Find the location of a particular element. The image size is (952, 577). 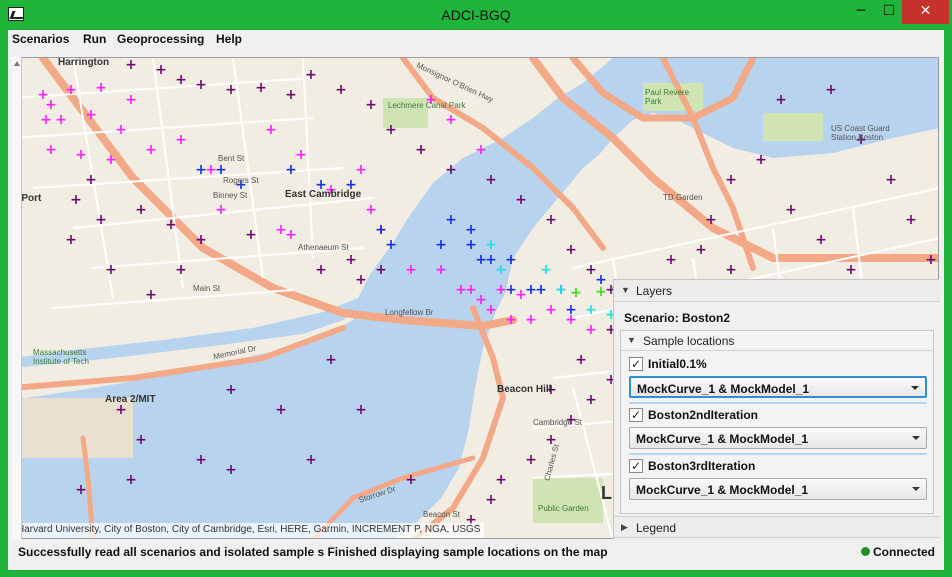

layer-model-select-second: MockCurve_1 & MockModel_1 is located at coordinates (778, 438).